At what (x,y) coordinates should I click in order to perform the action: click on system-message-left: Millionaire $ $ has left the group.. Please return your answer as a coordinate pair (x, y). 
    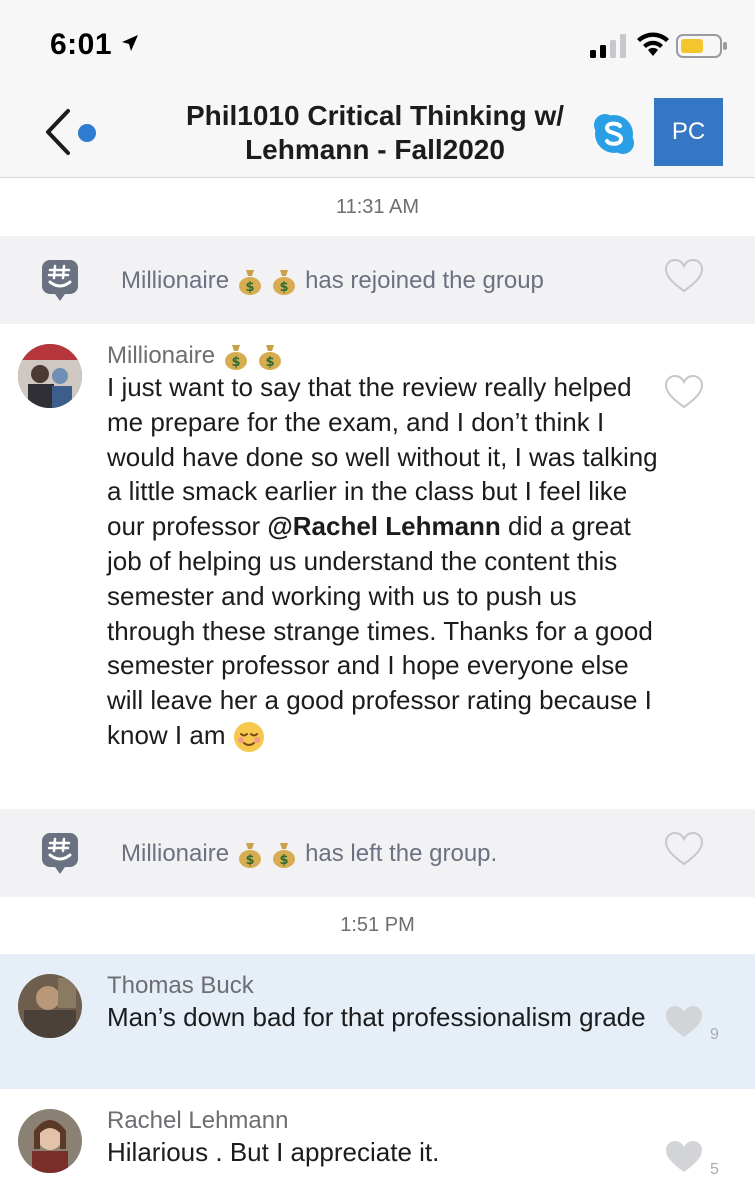
    Looking at the image, I should click on (377, 853).